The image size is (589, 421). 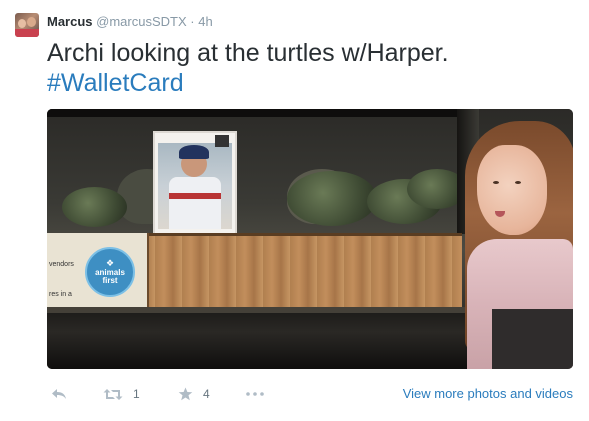 What do you see at coordinates (185, 394) in the screenshot?
I see `star-icon` at bounding box center [185, 394].